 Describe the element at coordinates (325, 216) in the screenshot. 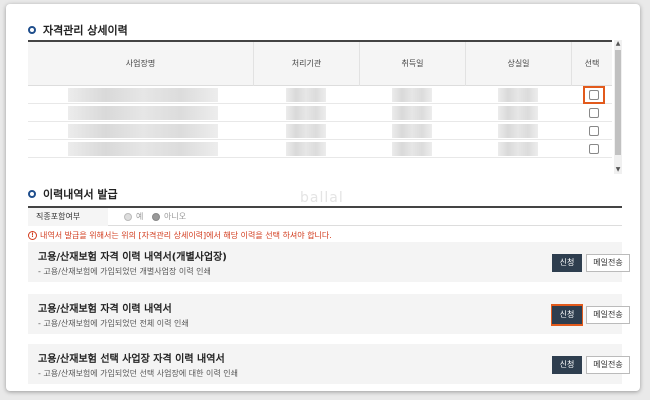

I see `include-occupation-row: 직종포함여부 예 아니오` at that location.